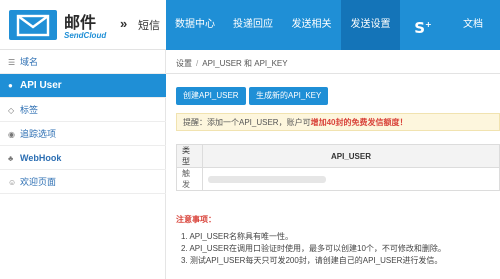 The image size is (500, 279). Describe the element at coordinates (38, 134) in the screenshot. I see `sidebar-item-label: 追踪选项` at that location.